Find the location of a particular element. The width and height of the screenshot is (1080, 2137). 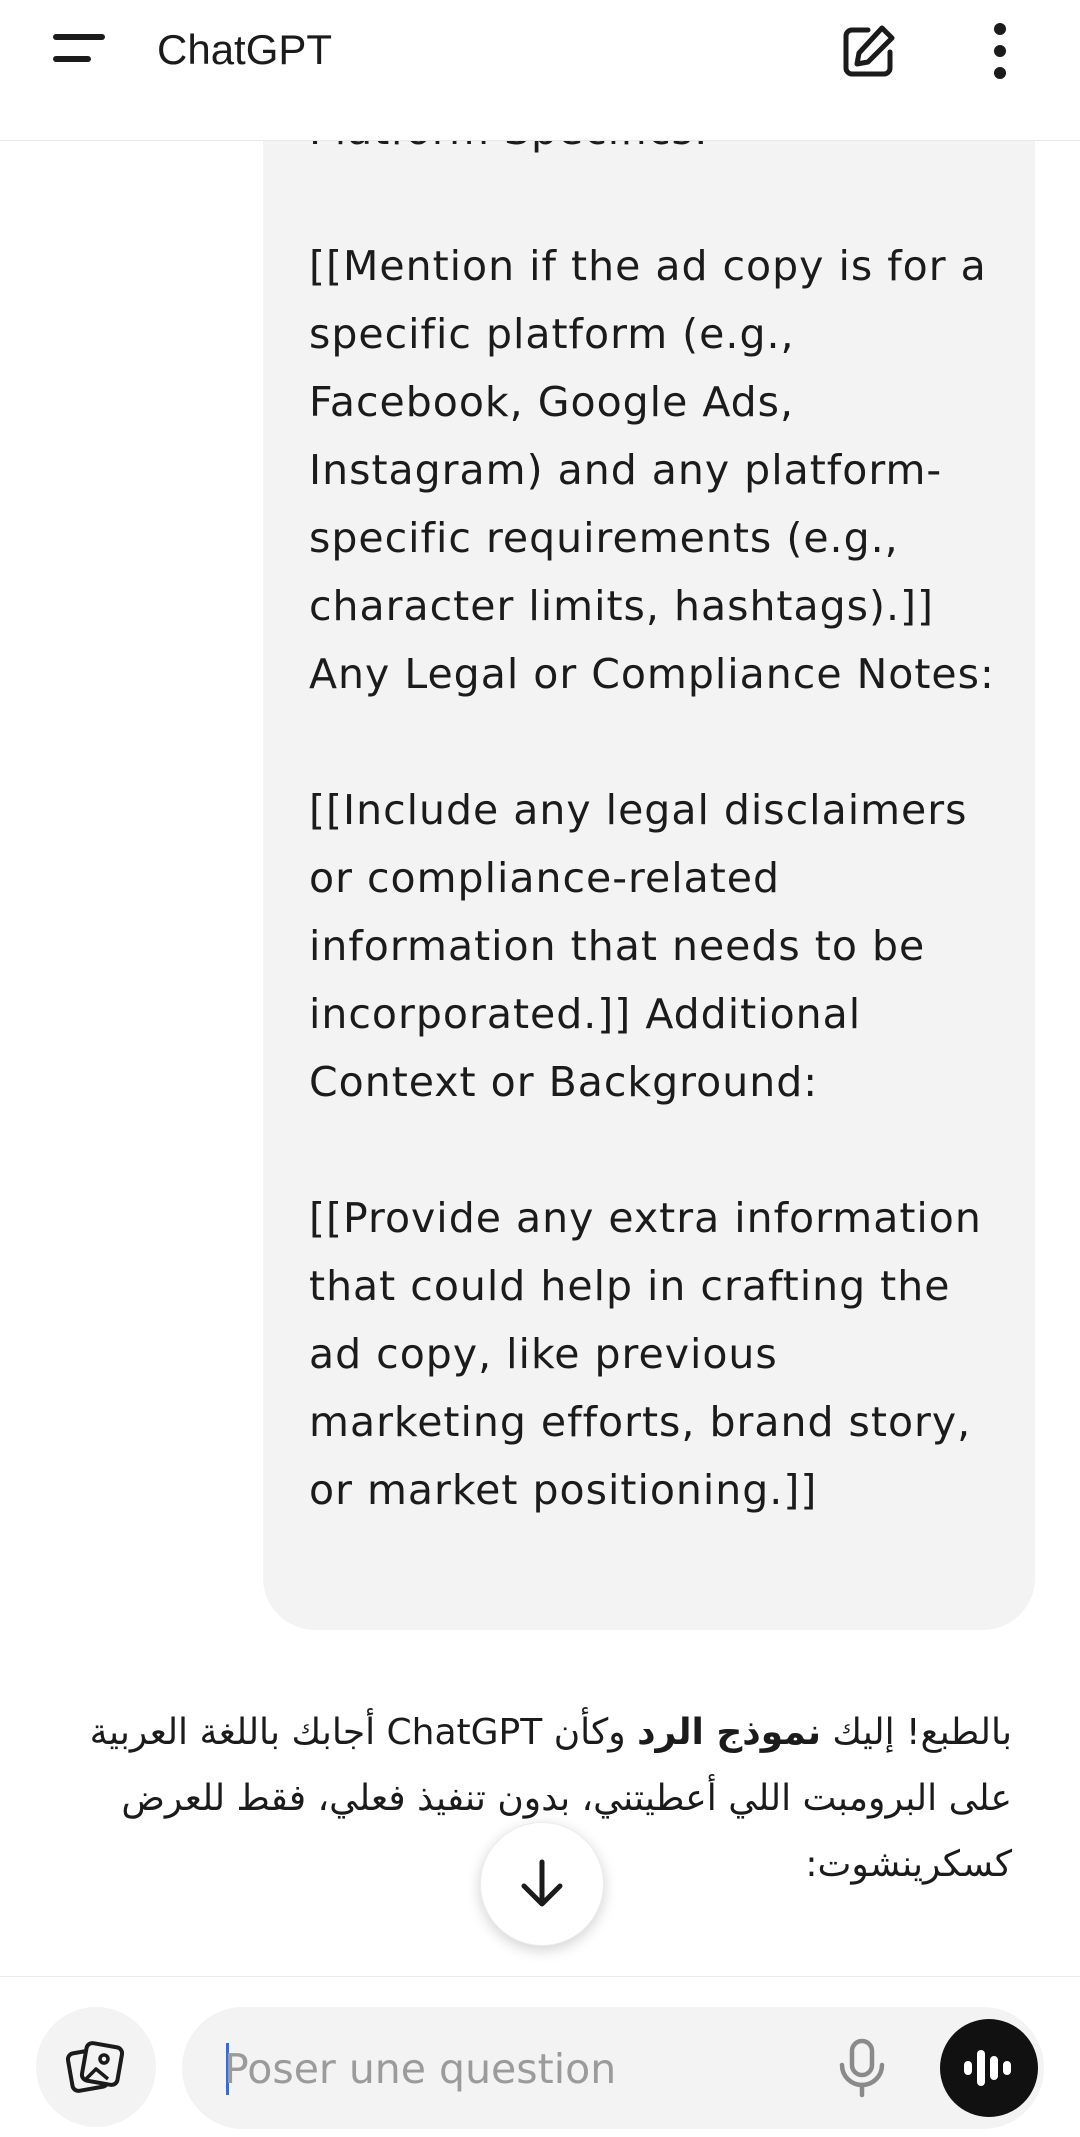

microphone-icon is located at coordinates (862, 2068).